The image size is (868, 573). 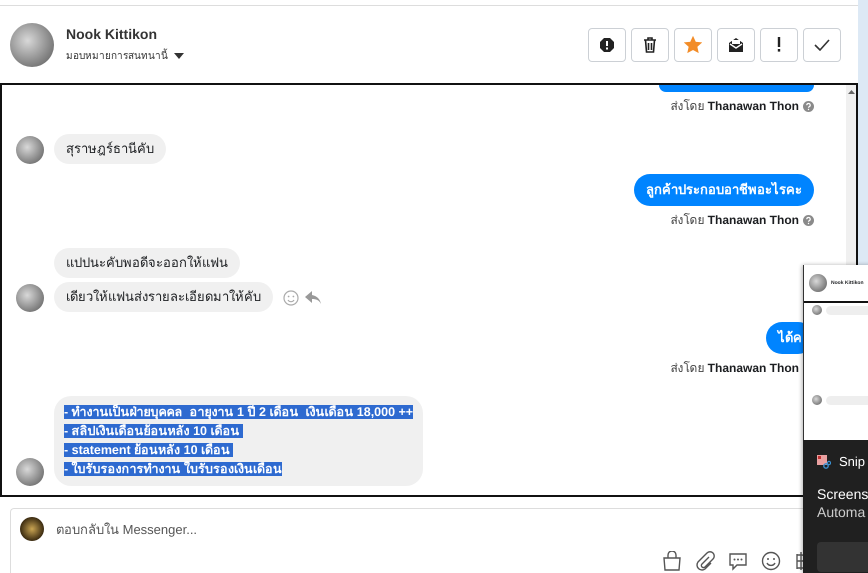 What do you see at coordinates (672, 561) in the screenshot?
I see `bag-icon` at bounding box center [672, 561].